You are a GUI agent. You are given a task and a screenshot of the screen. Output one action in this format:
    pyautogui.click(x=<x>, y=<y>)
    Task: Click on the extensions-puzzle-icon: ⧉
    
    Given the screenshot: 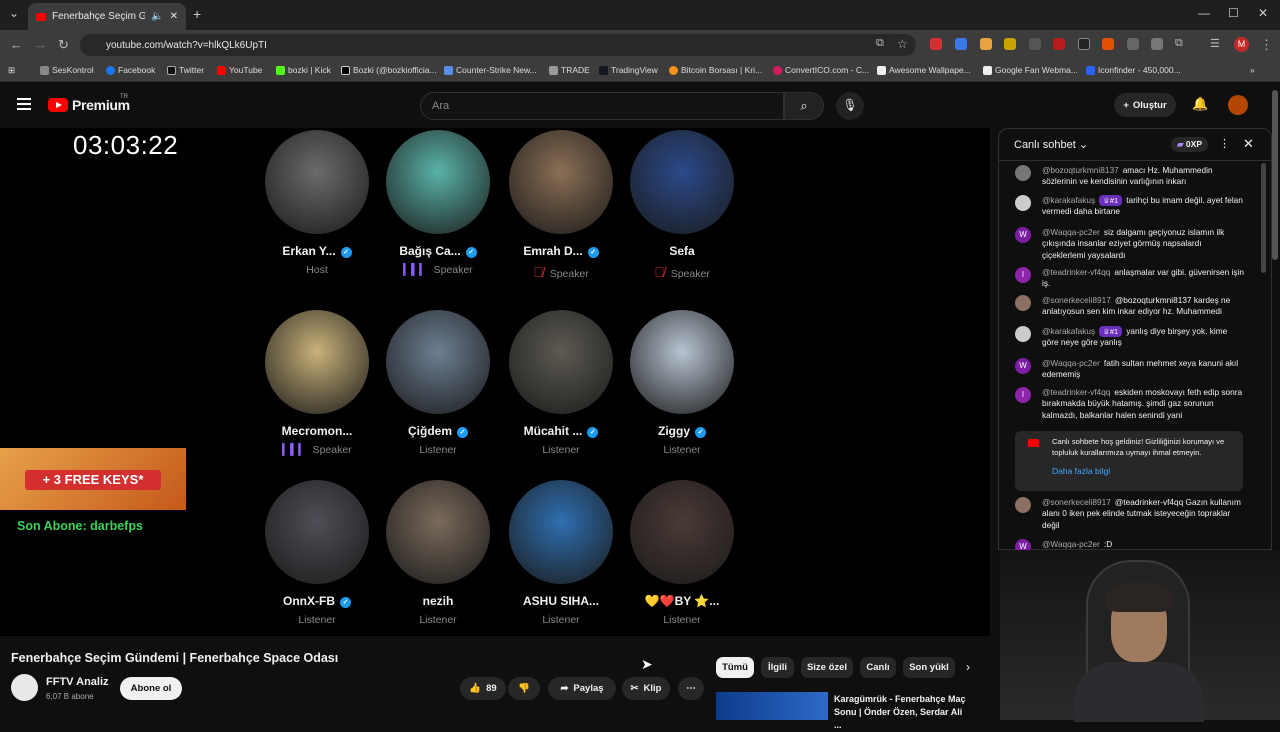 What is the action you would take?
    pyautogui.click(x=1179, y=43)
    